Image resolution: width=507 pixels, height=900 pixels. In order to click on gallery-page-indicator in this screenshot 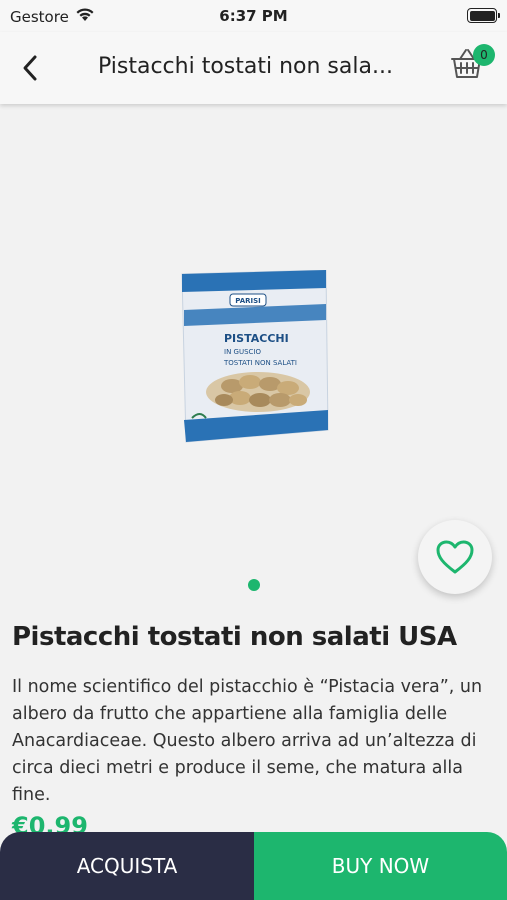, I will do `click(254, 585)`.